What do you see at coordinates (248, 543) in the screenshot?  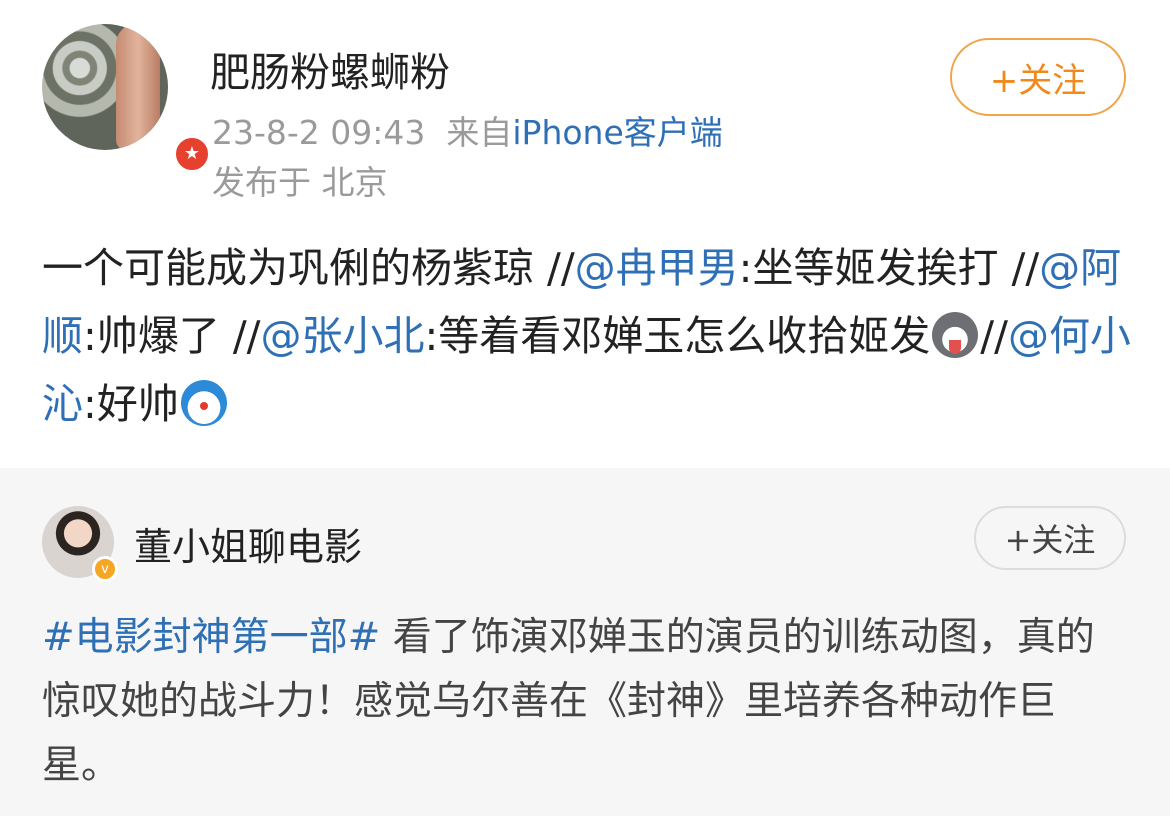 I see `repost-username: 董小姐聊电影` at bounding box center [248, 543].